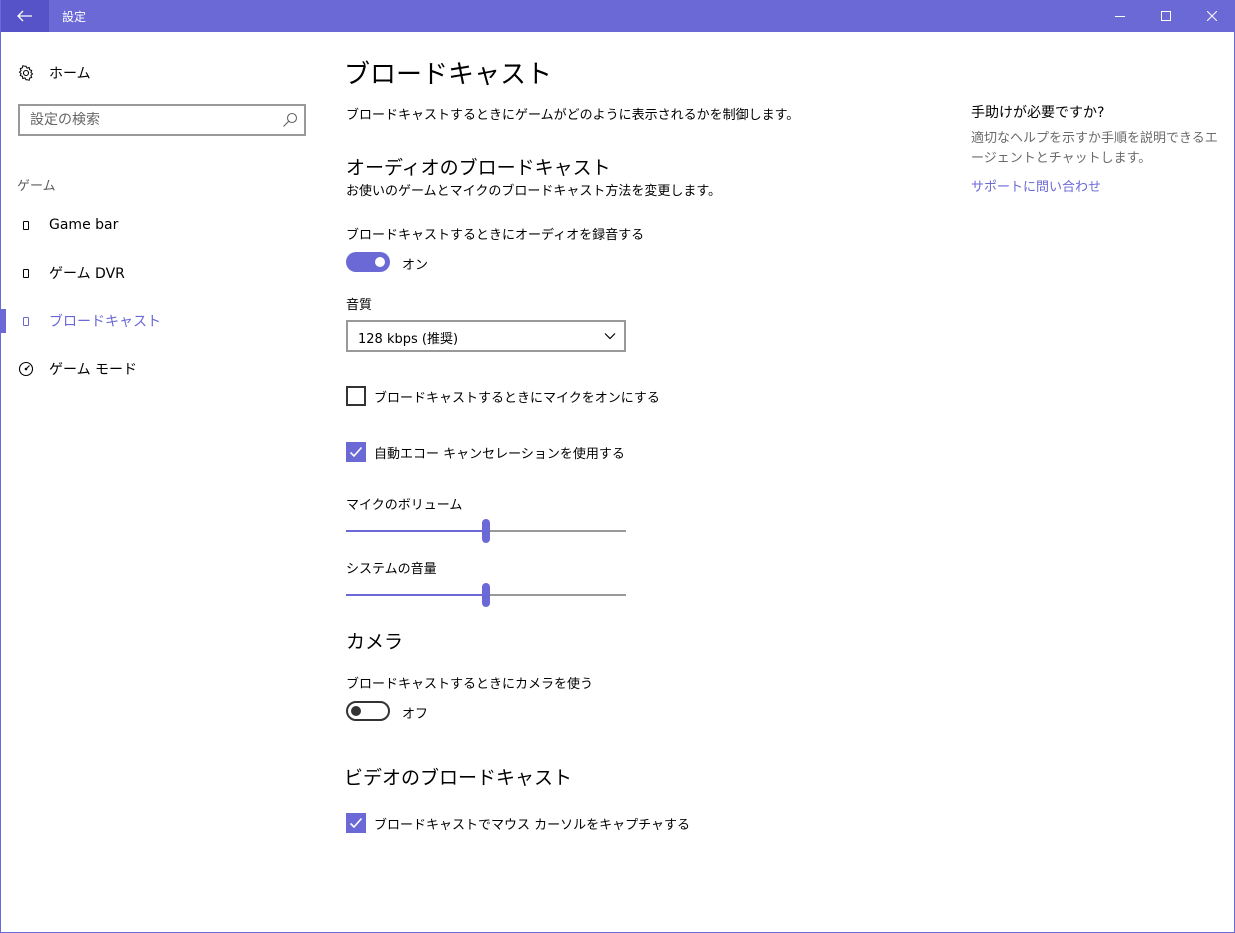 Image resolution: width=1235 pixels, height=933 pixels. What do you see at coordinates (391, 569) in the screenshot?
I see `system-volume-label: システムの音量` at bounding box center [391, 569].